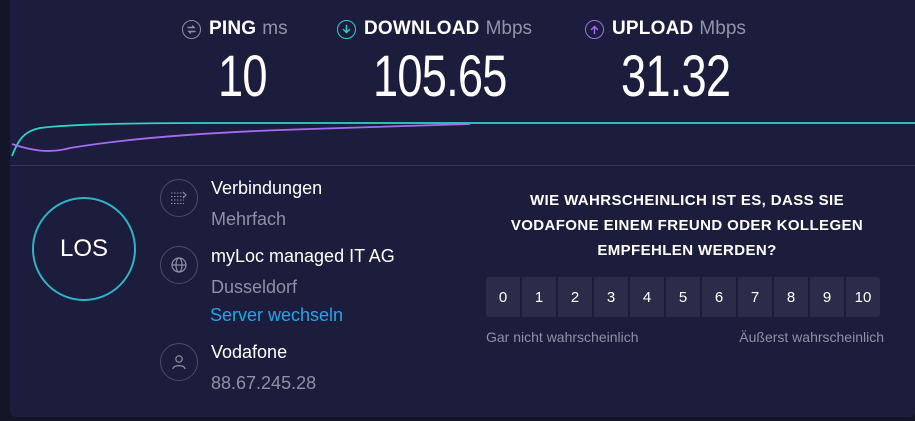 The height and width of the screenshot is (421, 915). What do you see at coordinates (791, 297) in the screenshot?
I see `rating-option-8: 8` at bounding box center [791, 297].